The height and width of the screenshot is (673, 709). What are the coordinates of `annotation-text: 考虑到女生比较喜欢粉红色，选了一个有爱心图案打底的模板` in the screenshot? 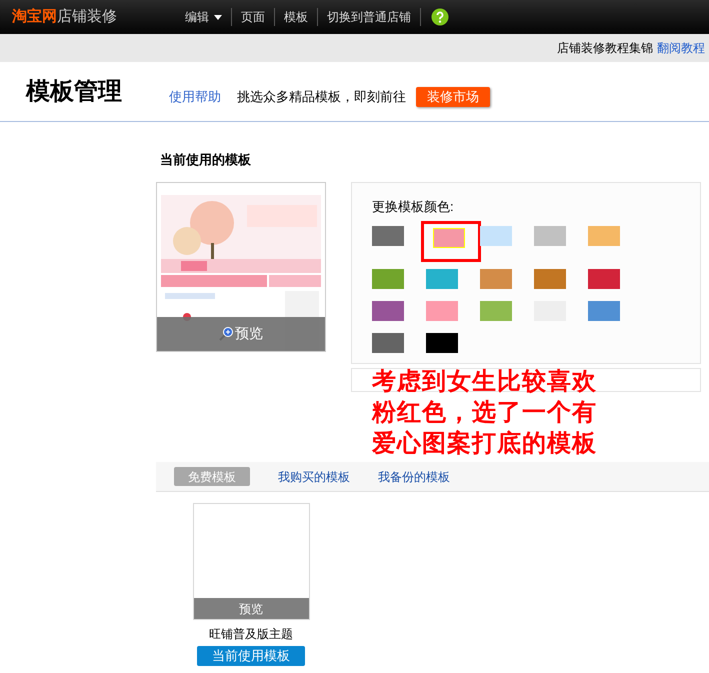 It's located at (485, 413).